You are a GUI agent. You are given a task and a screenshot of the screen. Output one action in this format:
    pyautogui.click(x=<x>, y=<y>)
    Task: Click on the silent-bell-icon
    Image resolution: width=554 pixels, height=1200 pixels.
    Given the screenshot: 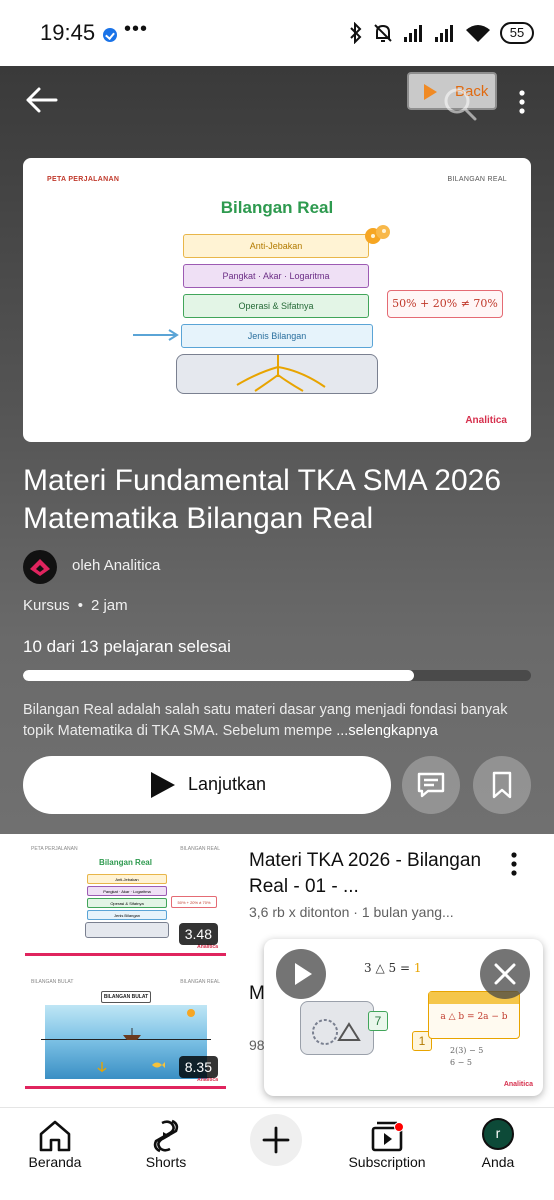 What is the action you would take?
    pyautogui.click(x=383, y=33)
    